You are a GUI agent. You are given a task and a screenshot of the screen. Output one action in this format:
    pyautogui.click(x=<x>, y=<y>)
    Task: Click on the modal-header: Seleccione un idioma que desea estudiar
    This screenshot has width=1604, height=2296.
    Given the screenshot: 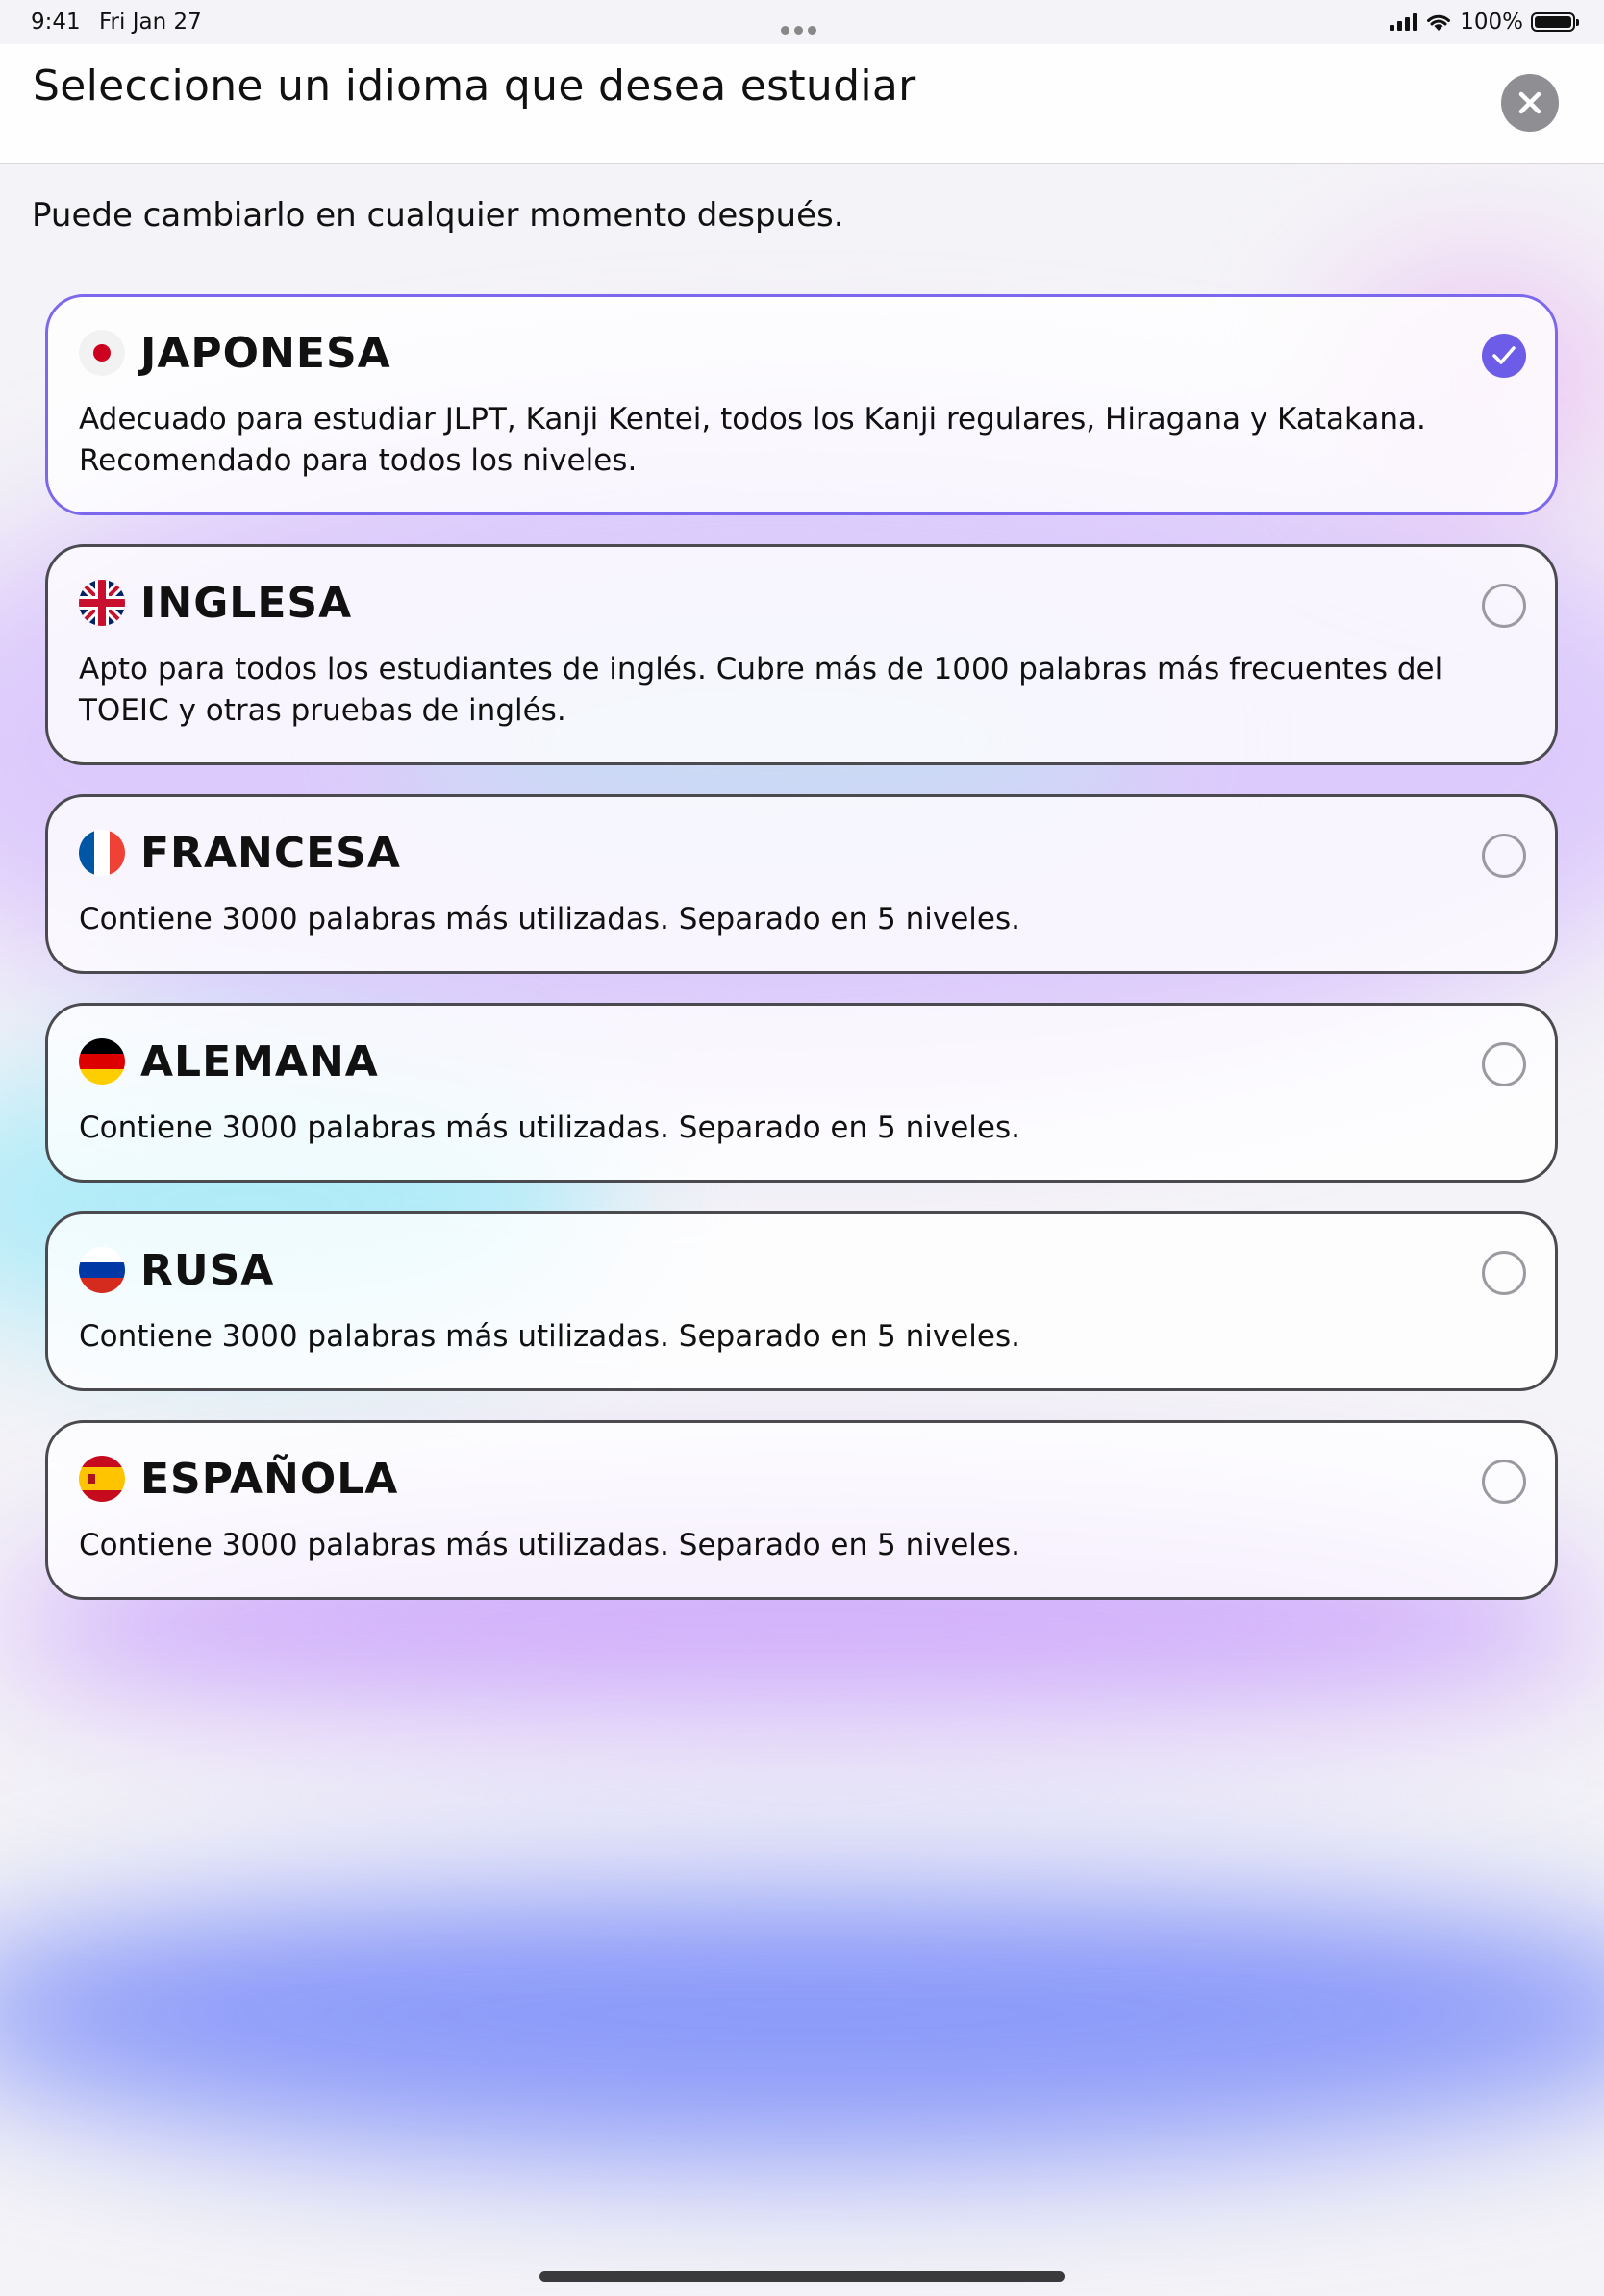 What is the action you would take?
    pyautogui.click(x=802, y=104)
    